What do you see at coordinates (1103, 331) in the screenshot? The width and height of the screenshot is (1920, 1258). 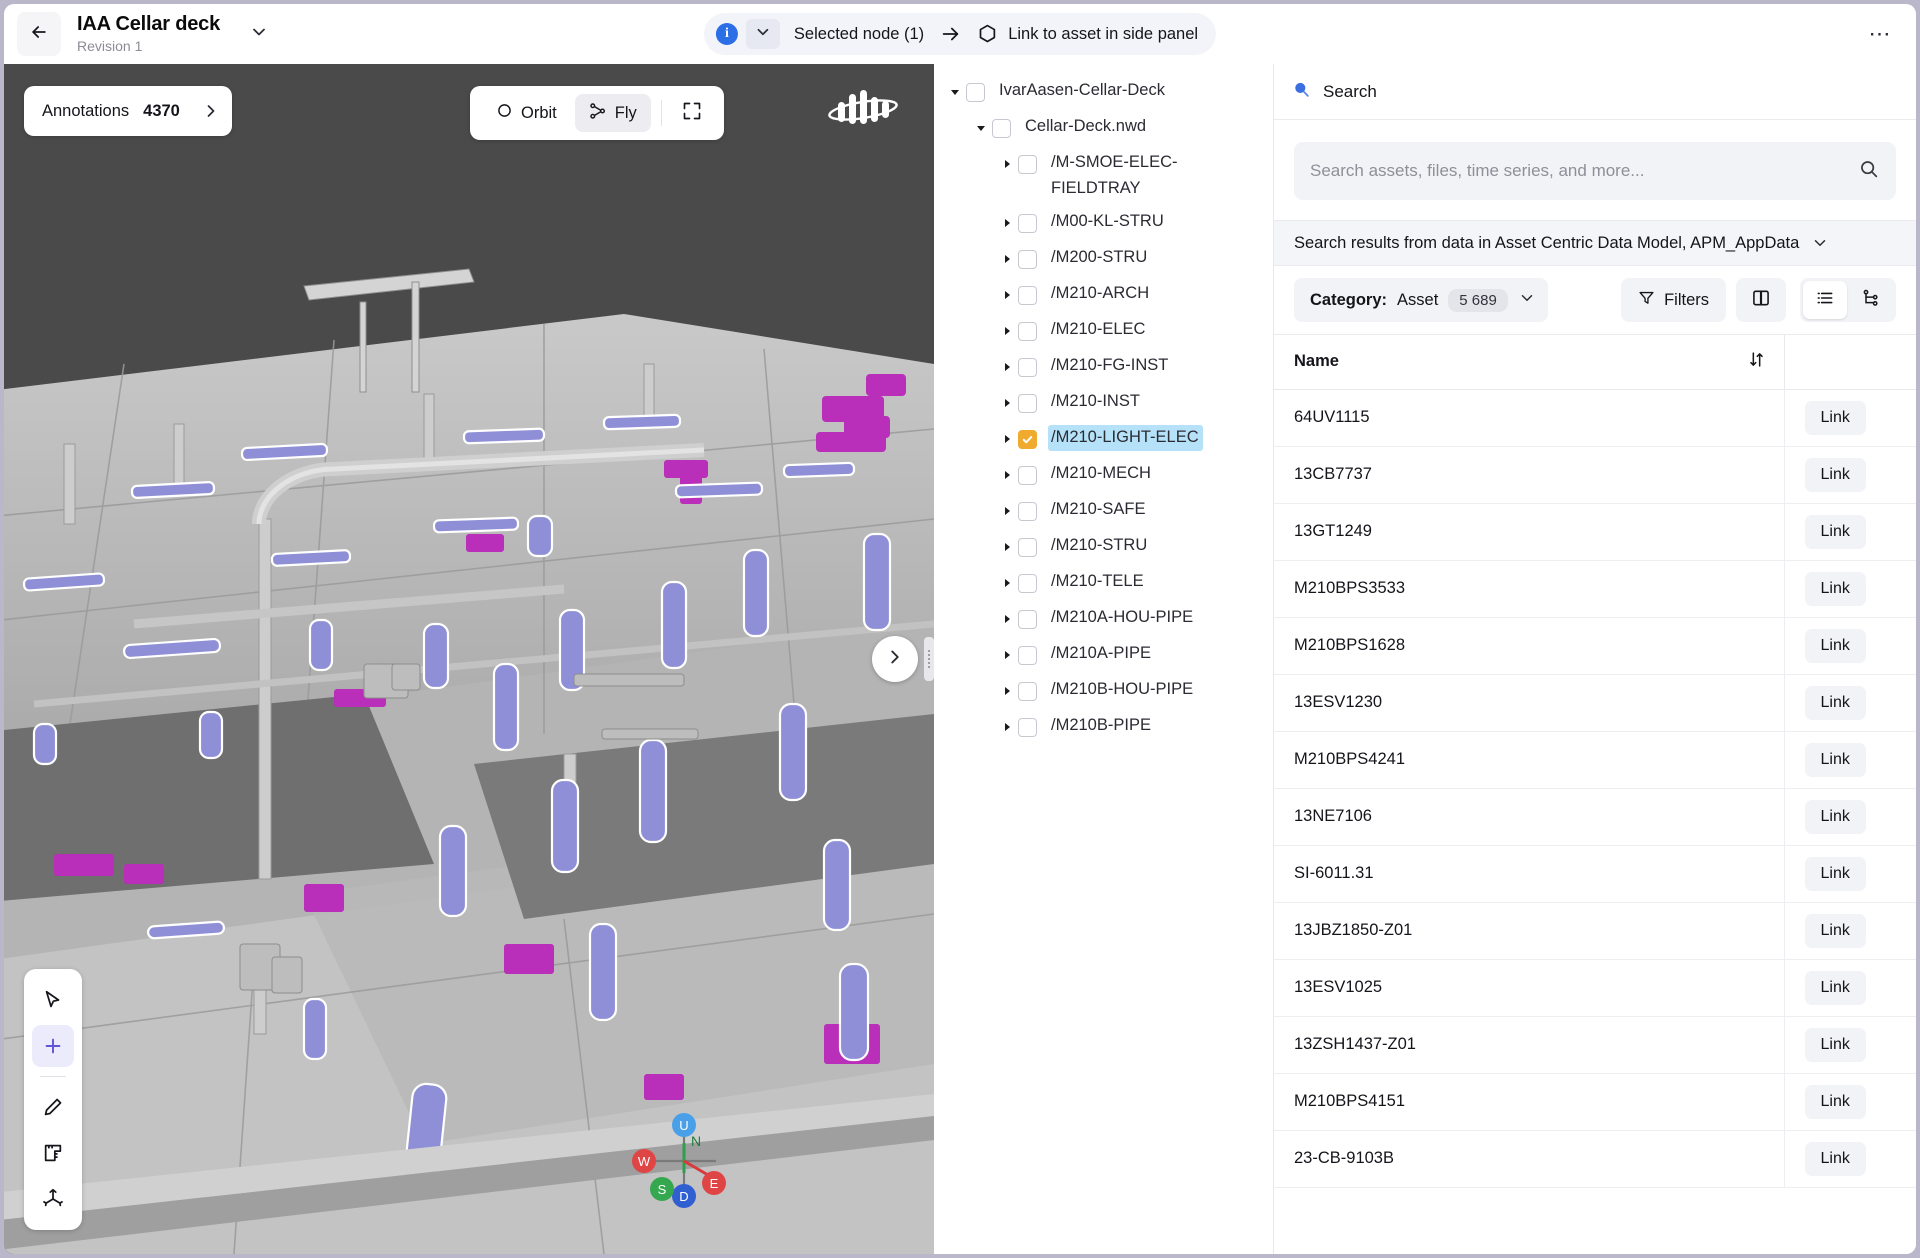 I see `tree-node: /M210-ELEC` at bounding box center [1103, 331].